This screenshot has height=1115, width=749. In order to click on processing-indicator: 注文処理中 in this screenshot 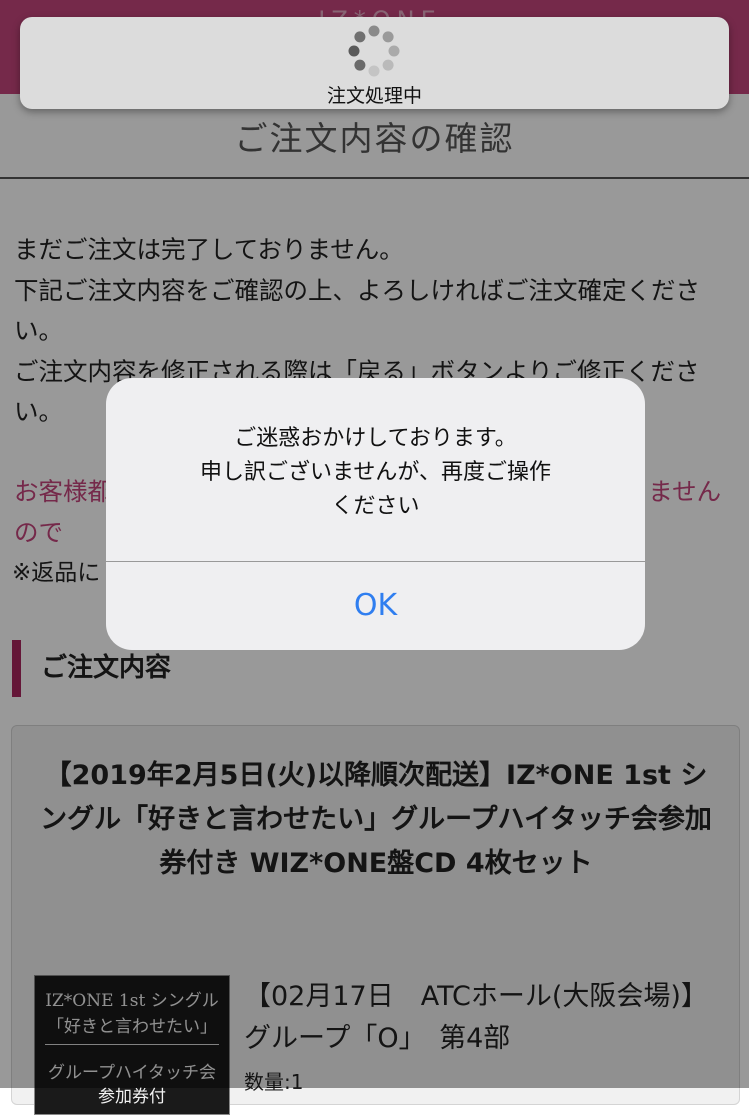, I will do `click(374, 63)`.